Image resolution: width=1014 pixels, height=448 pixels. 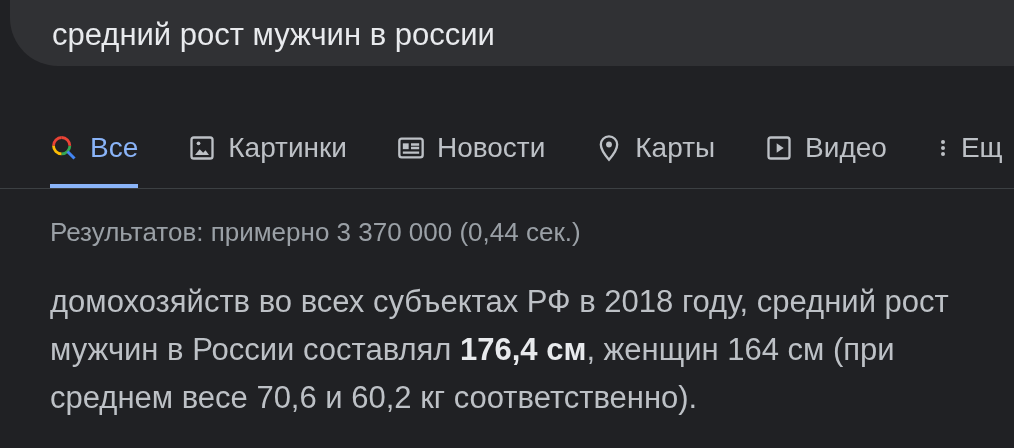 I want to click on search-field: средний рост мужчин в россии, so click(x=512, y=33).